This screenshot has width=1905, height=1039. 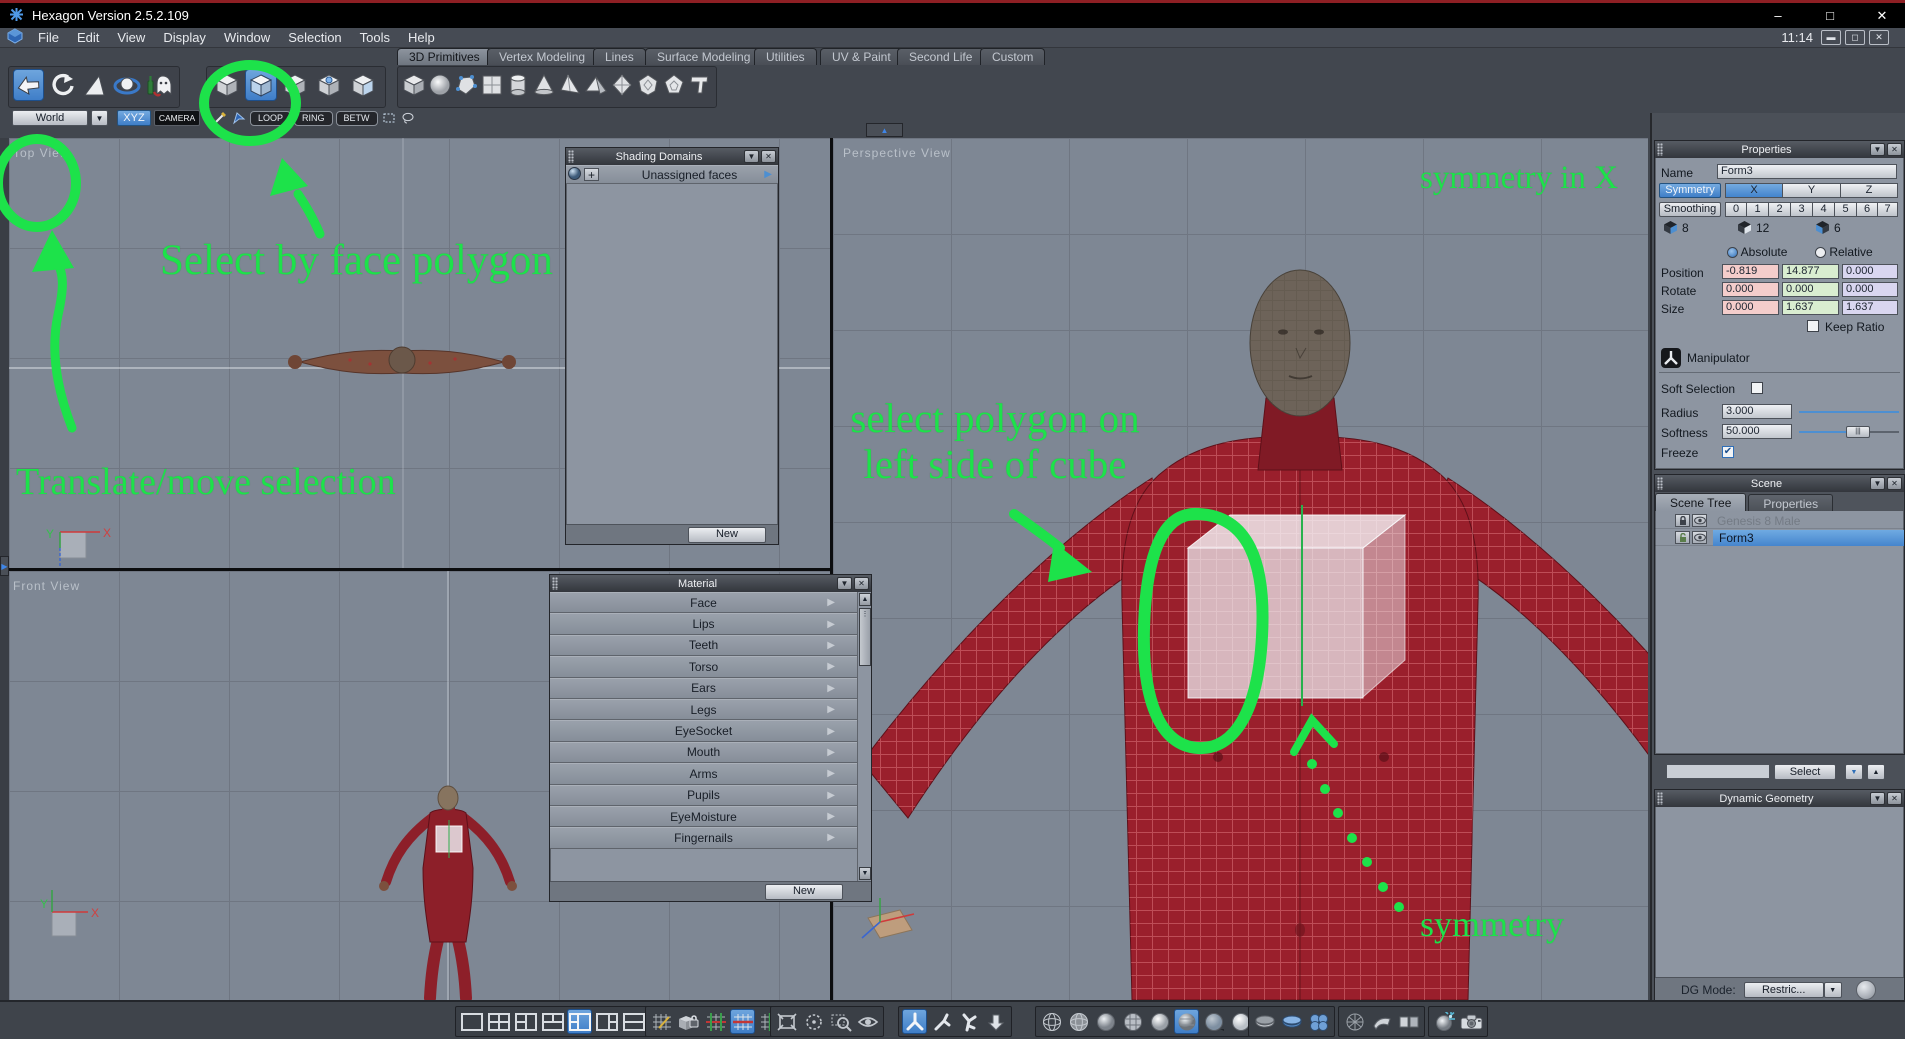 I want to click on primitive-cone-icon, so click(x=544, y=85).